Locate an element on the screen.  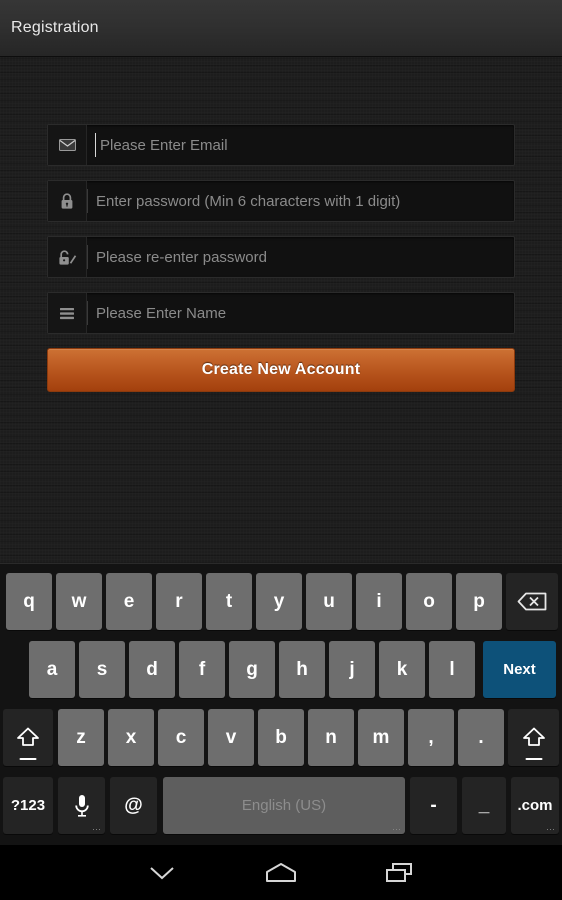
key-label: o is located at coordinates (429, 601).